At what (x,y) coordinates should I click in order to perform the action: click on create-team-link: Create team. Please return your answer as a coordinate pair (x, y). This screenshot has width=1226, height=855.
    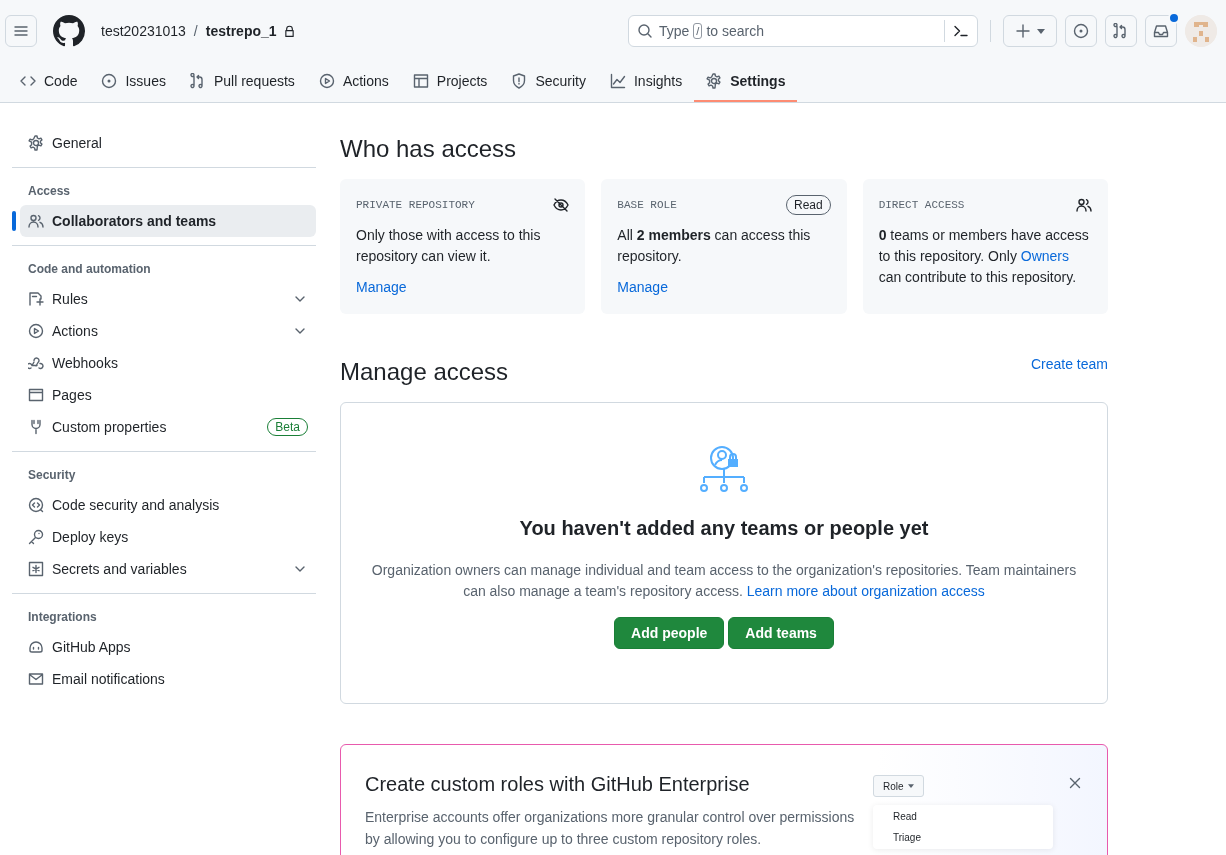
    Looking at the image, I should click on (1069, 364).